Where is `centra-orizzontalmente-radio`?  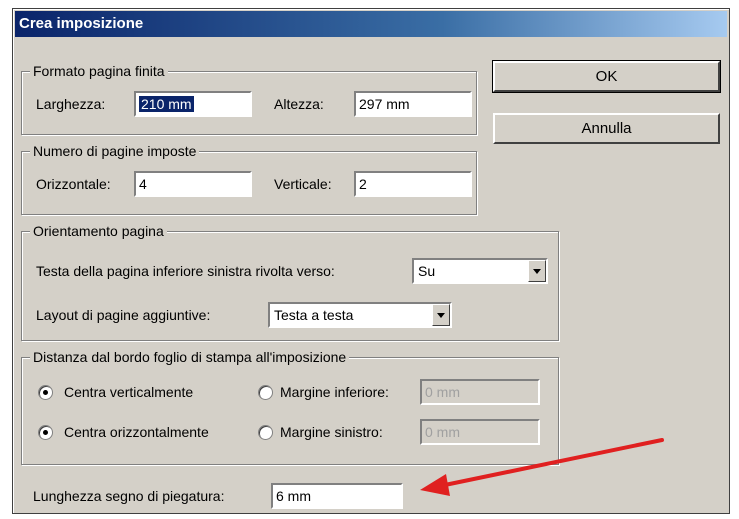 centra-orizzontalmente-radio is located at coordinates (45, 432).